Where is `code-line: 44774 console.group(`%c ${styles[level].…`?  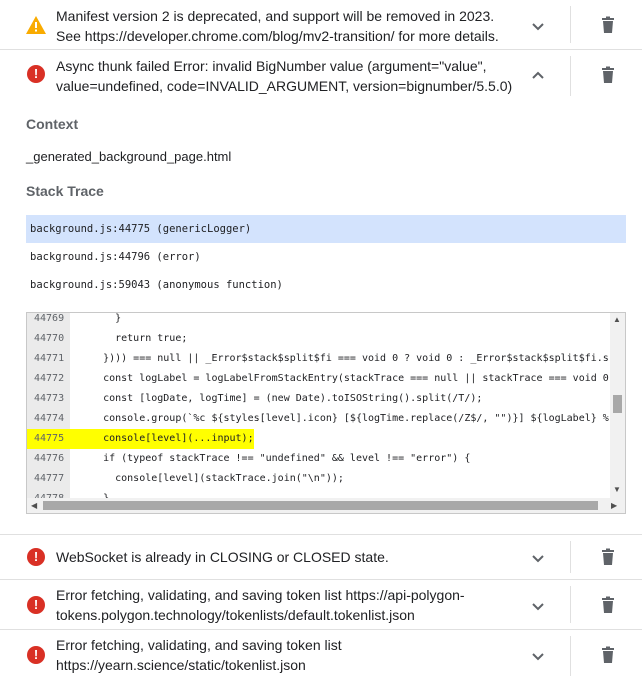 code-line: 44774 console.group(`%c ${styles[level].… is located at coordinates (318, 419).